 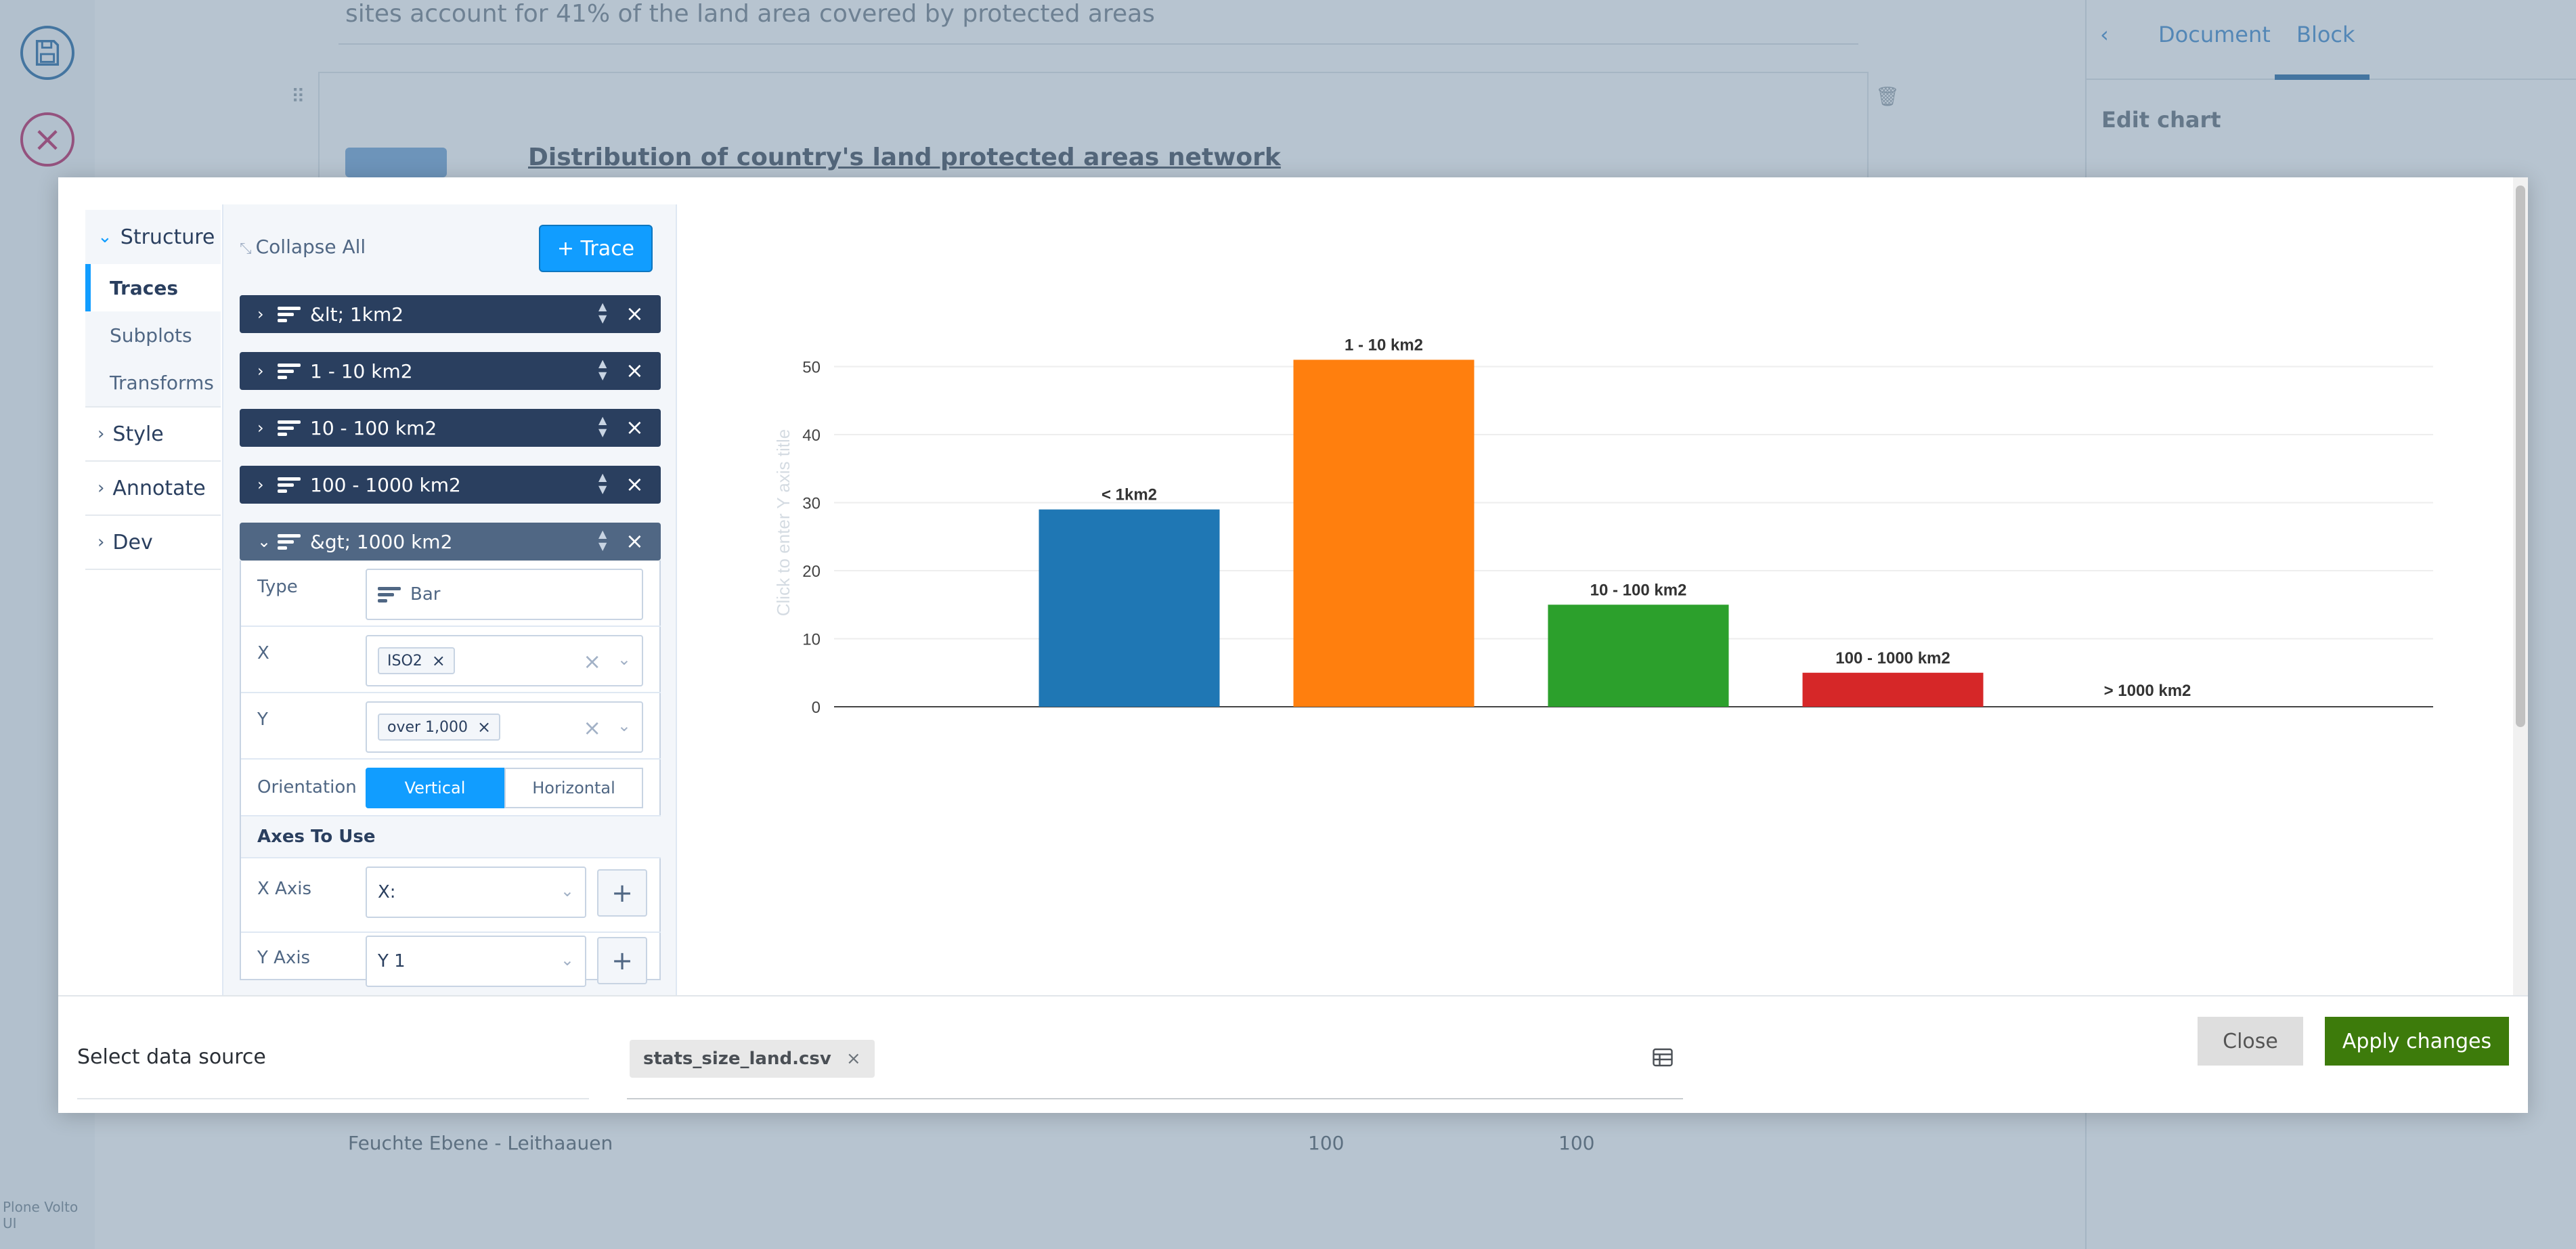 I want to click on y-row: Y over 1,000 × × ⌄, so click(x=451, y=726).